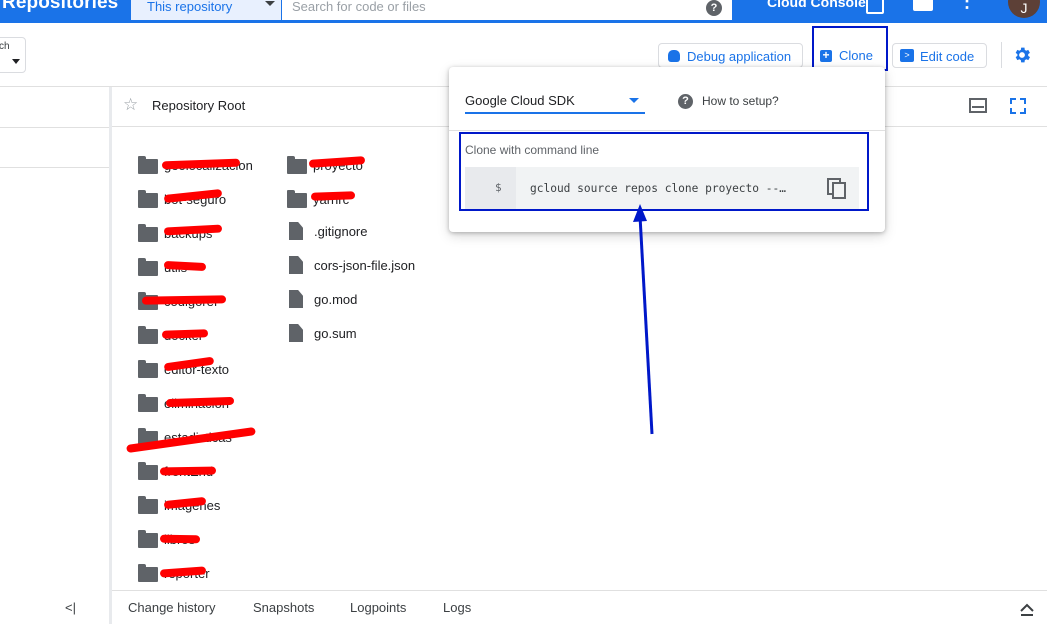 The width and height of the screenshot is (1047, 624). What do you see at coordinates (457, 607) in the screenshot?
I see `tab-logs: Logs` at bounding box center [457, 607].